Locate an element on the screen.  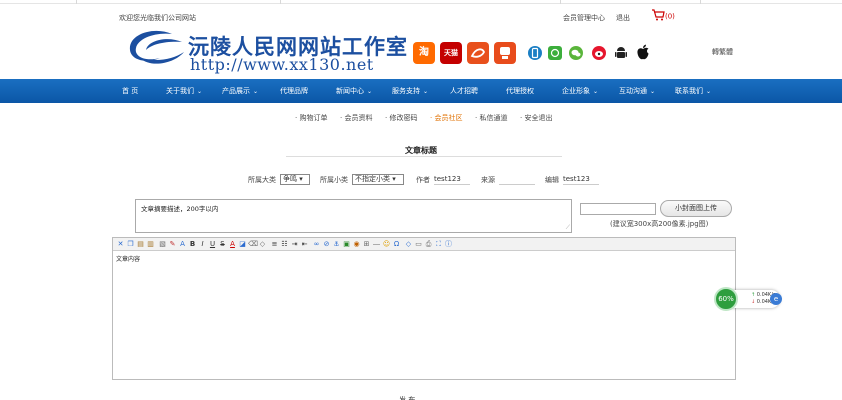
weibo-icon is located at coordinates (599, 53).